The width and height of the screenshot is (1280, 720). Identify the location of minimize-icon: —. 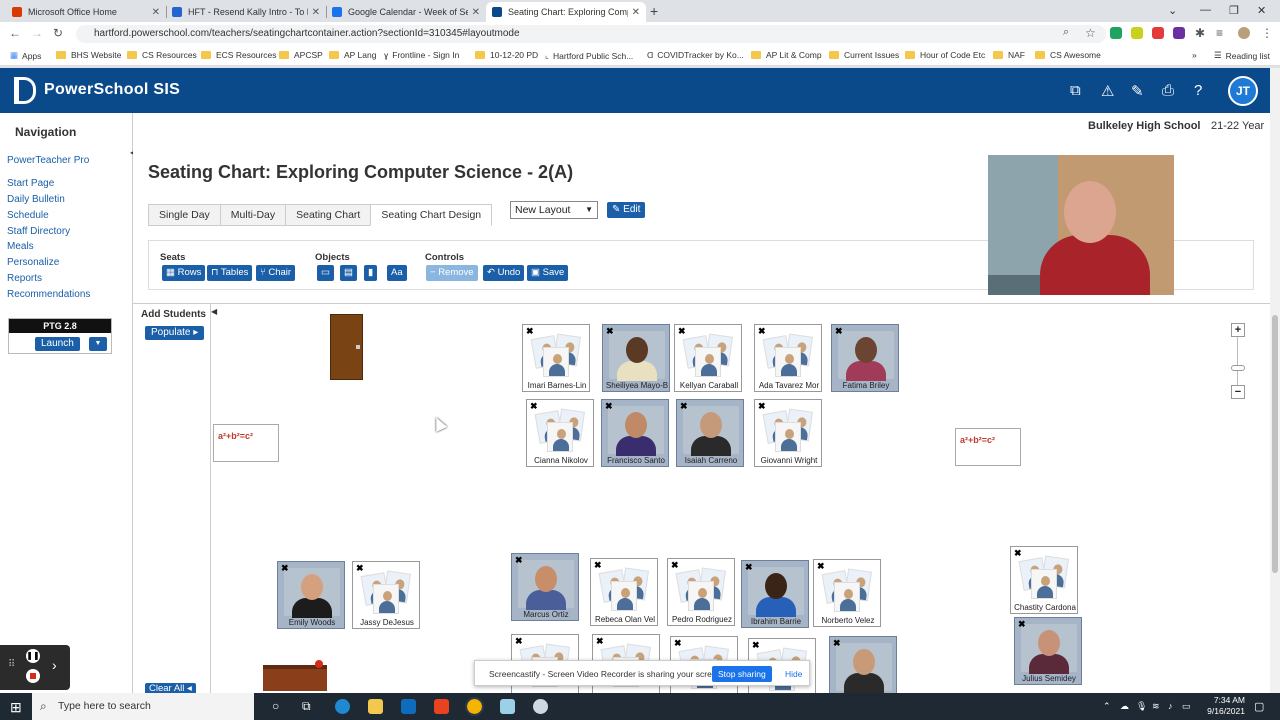
(1205, 10).